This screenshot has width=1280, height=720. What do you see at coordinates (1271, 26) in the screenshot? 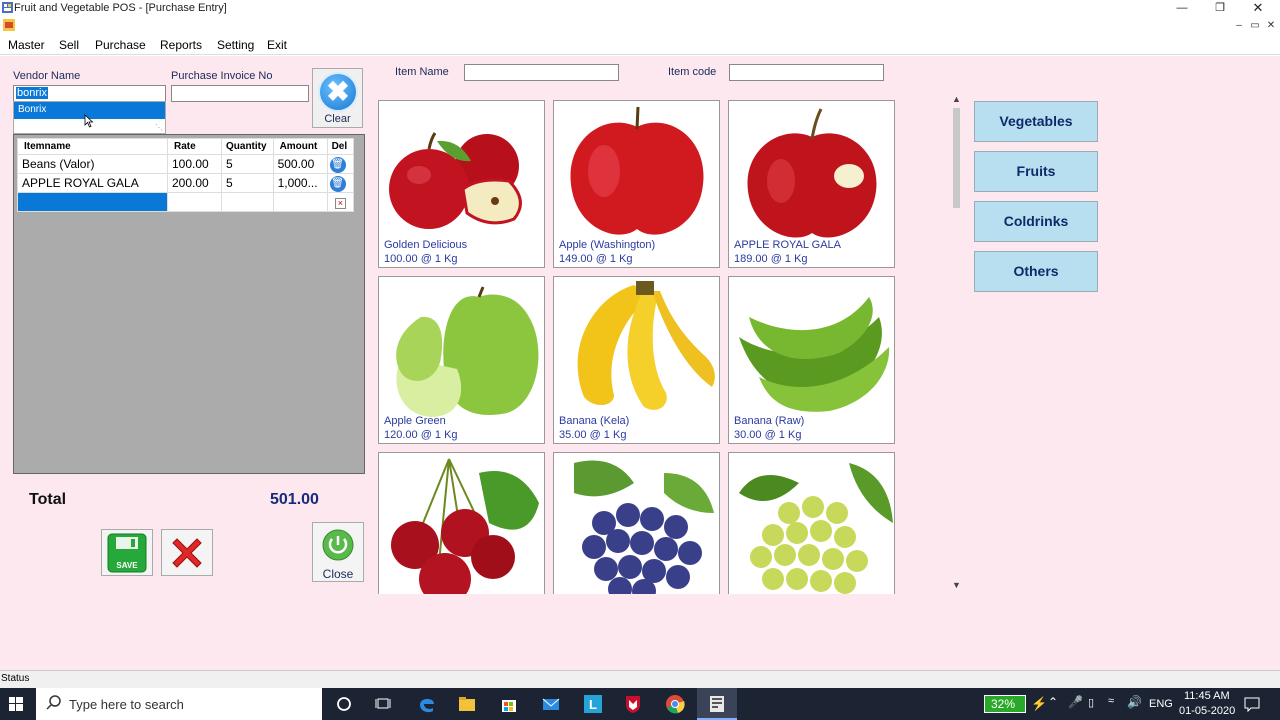
I see `mdi-close-button: ✕` at bounding box center [1271, 26].